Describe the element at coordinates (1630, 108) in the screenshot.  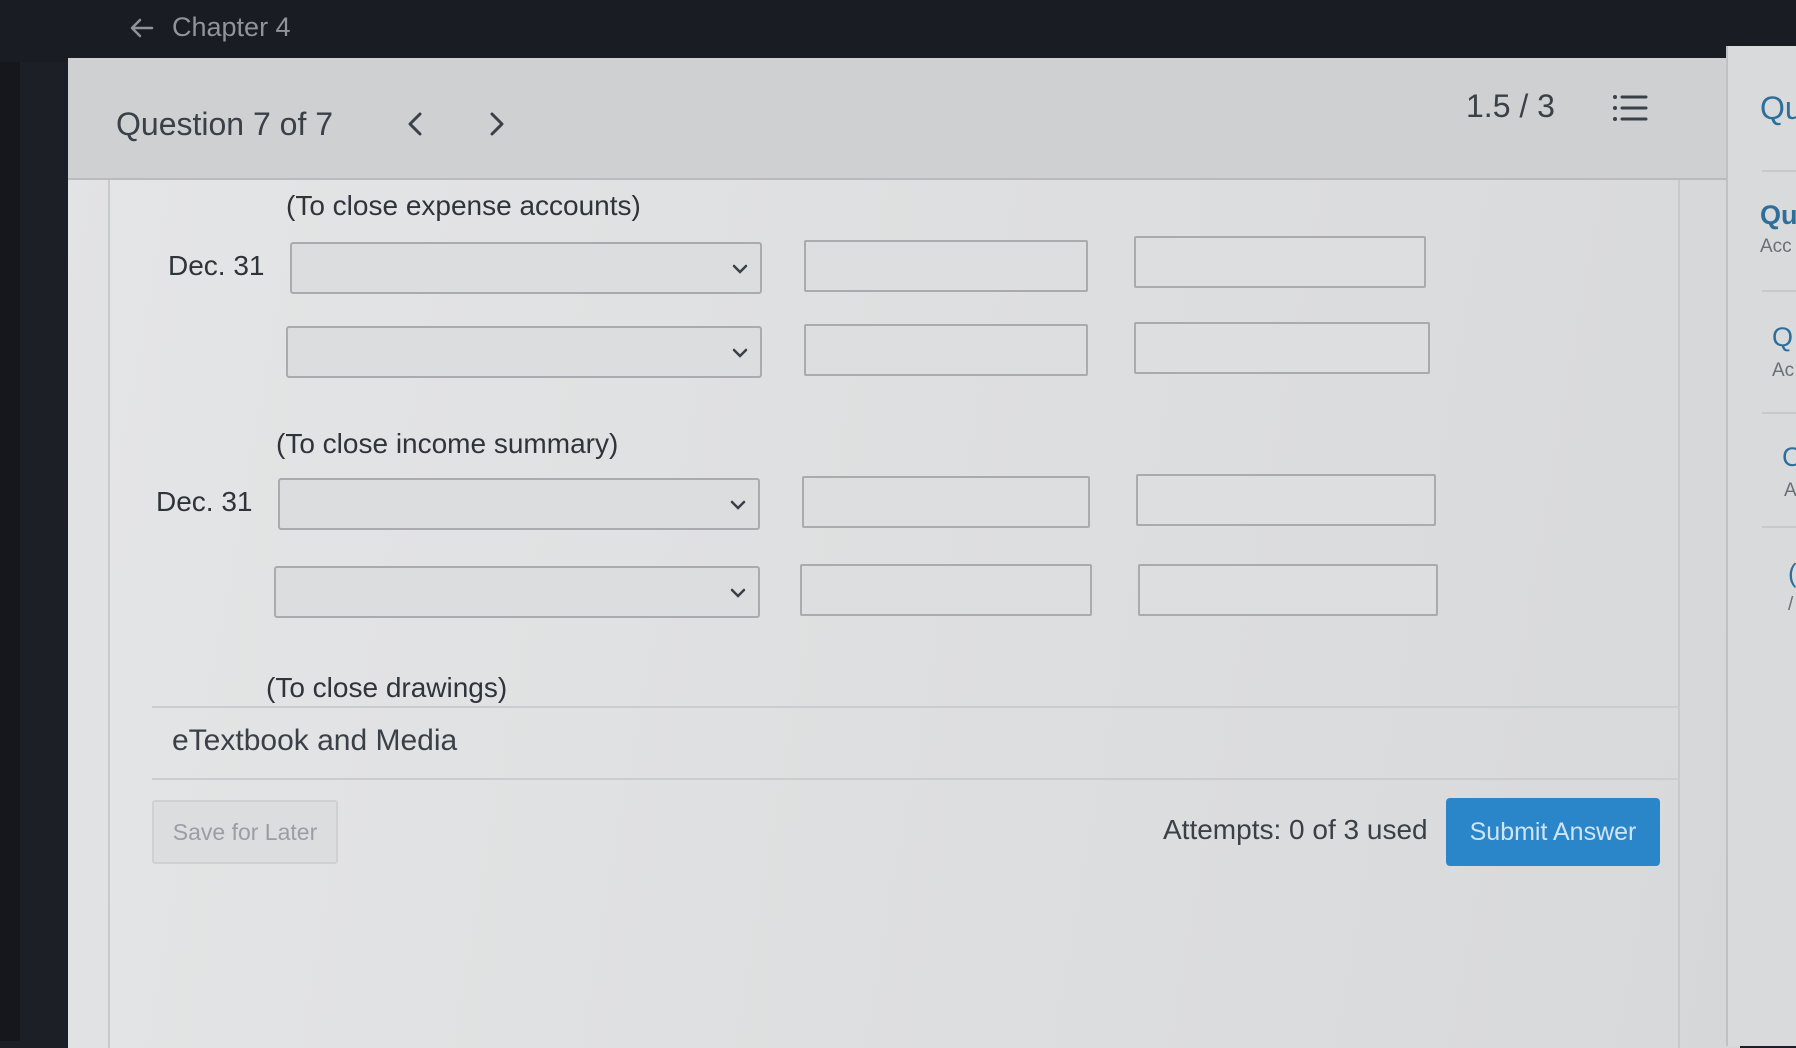
I see `list-icon` at that location.